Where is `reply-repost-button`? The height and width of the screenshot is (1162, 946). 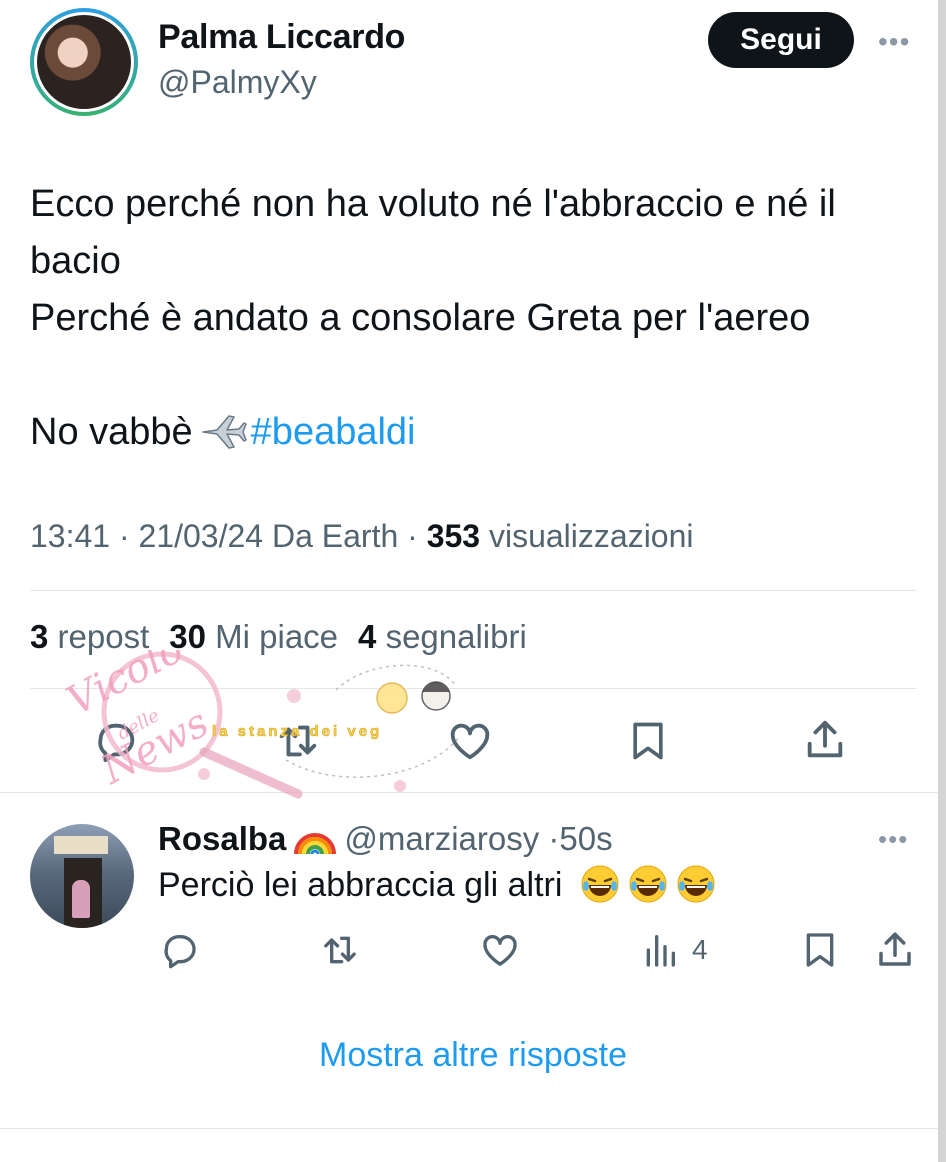 reply-repost-button is located at coordinates (340, 950).